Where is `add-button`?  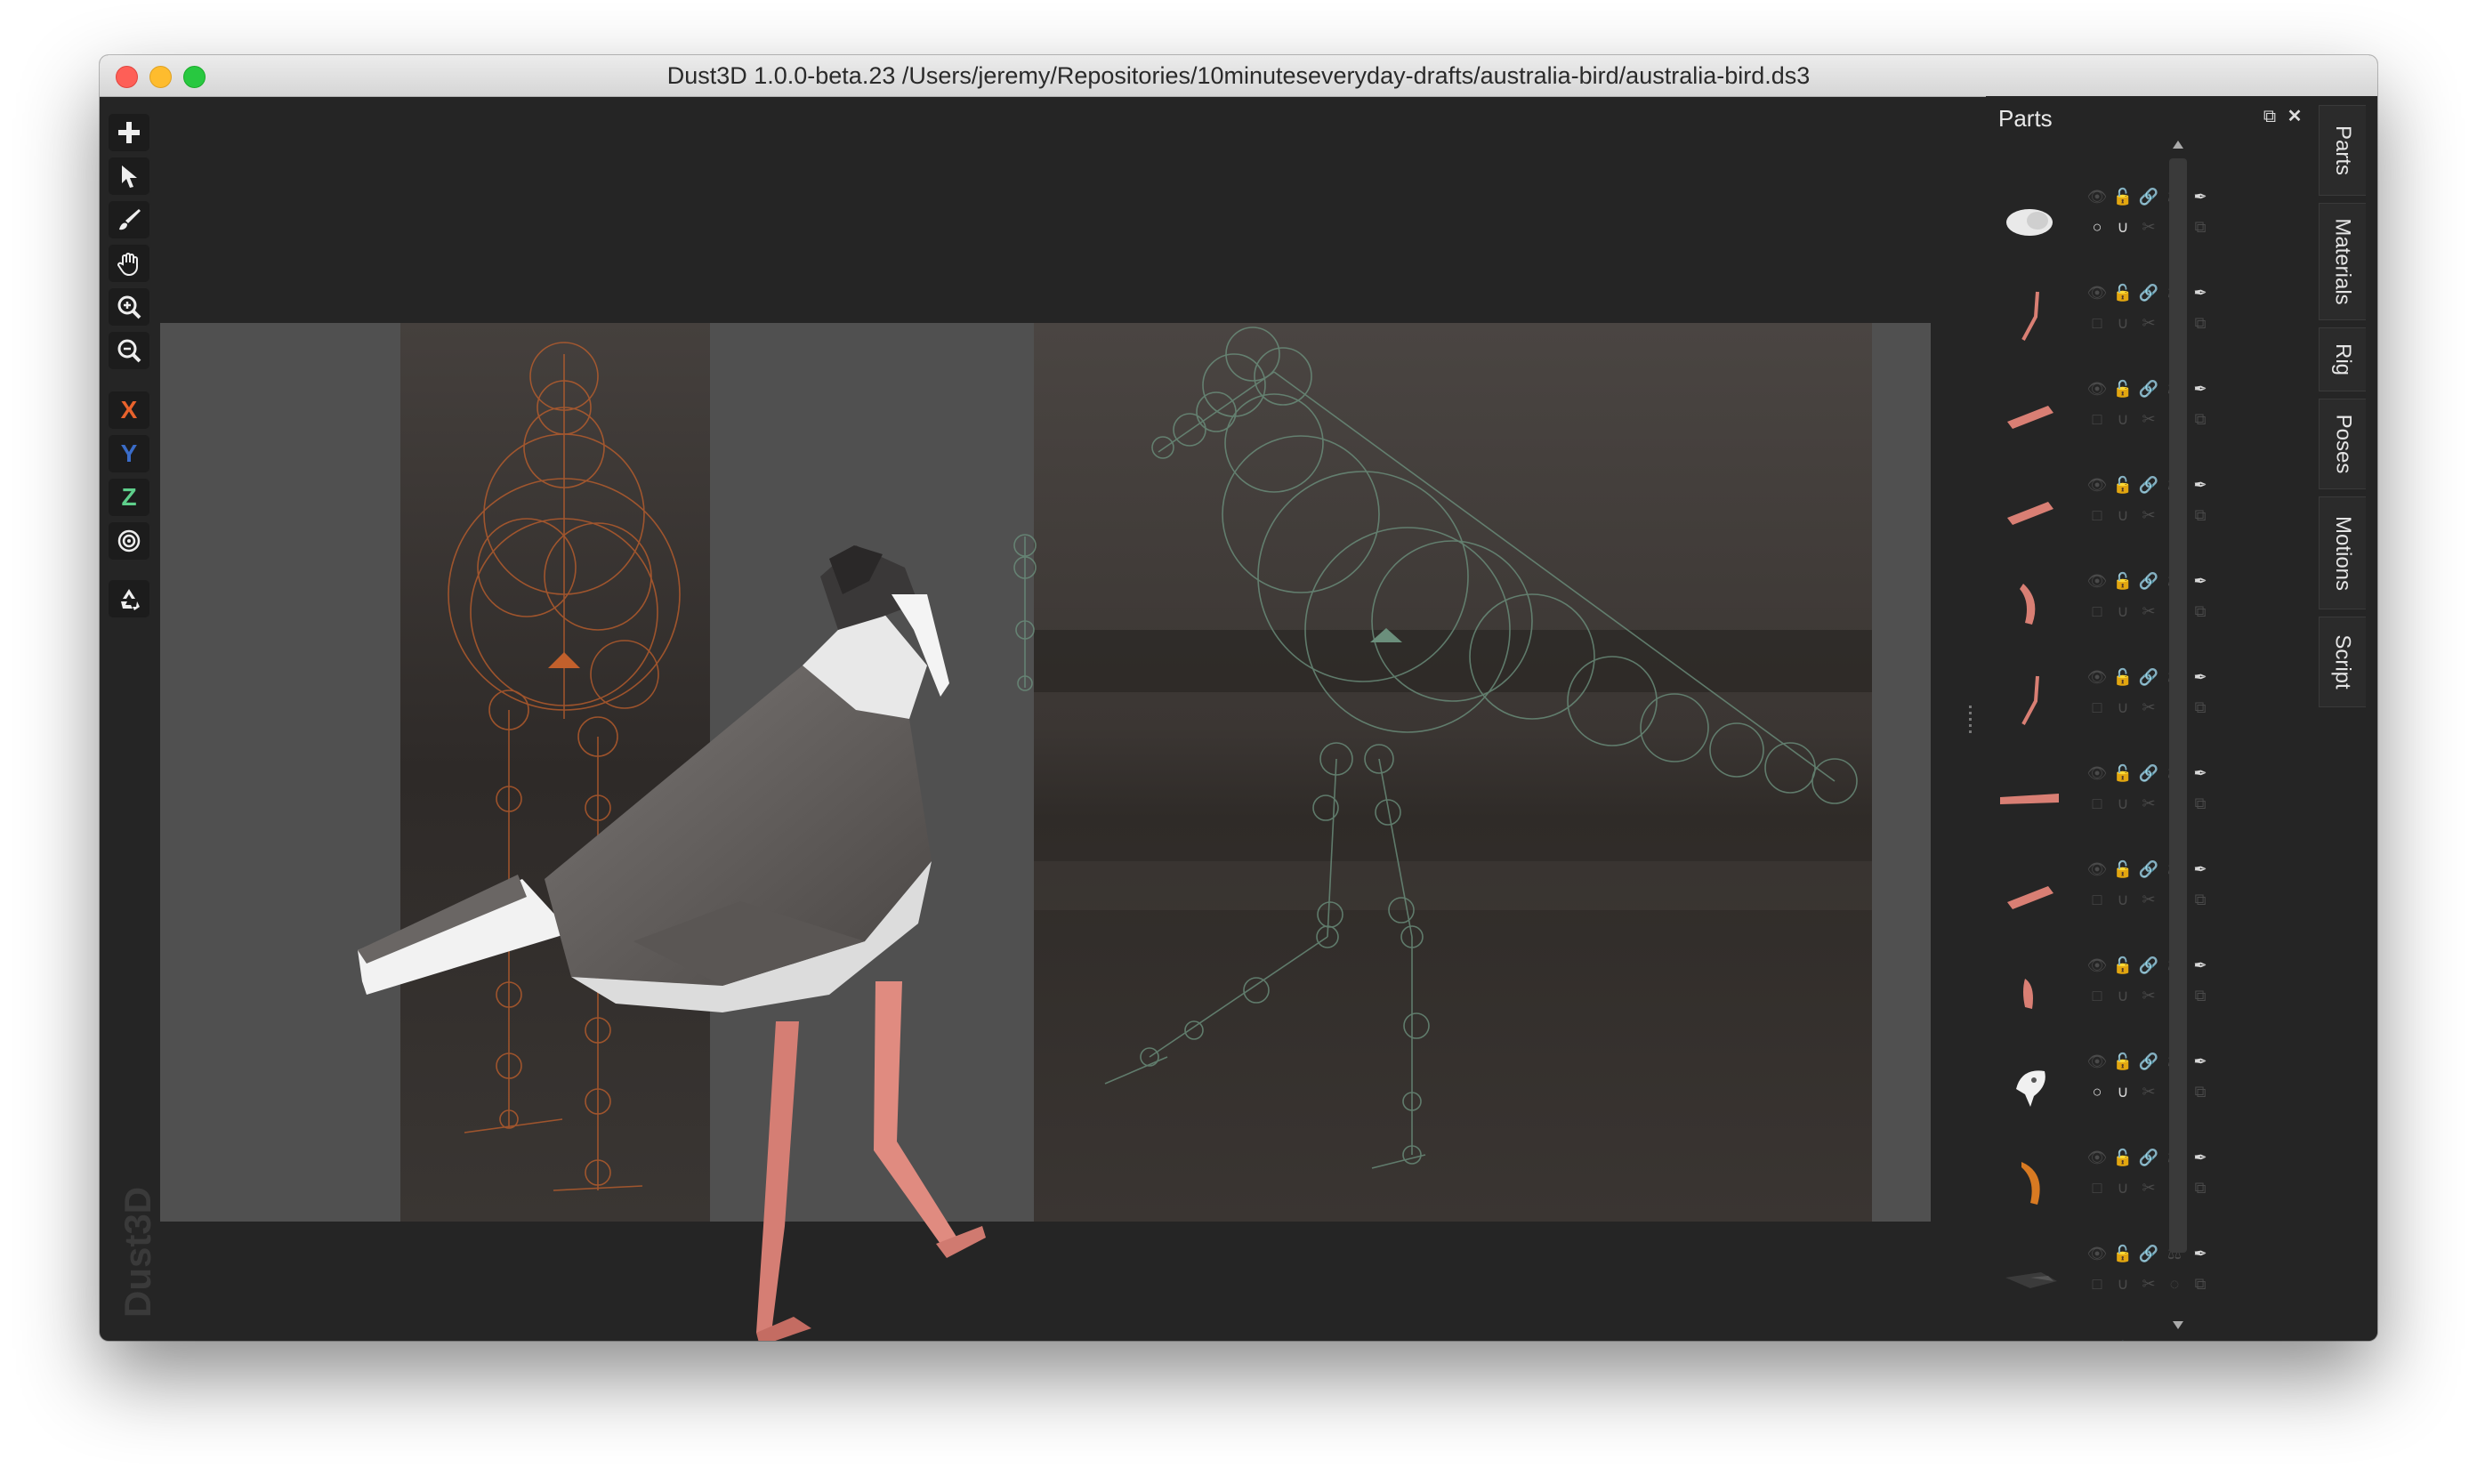 add-button is located at coordinates (129, 132).